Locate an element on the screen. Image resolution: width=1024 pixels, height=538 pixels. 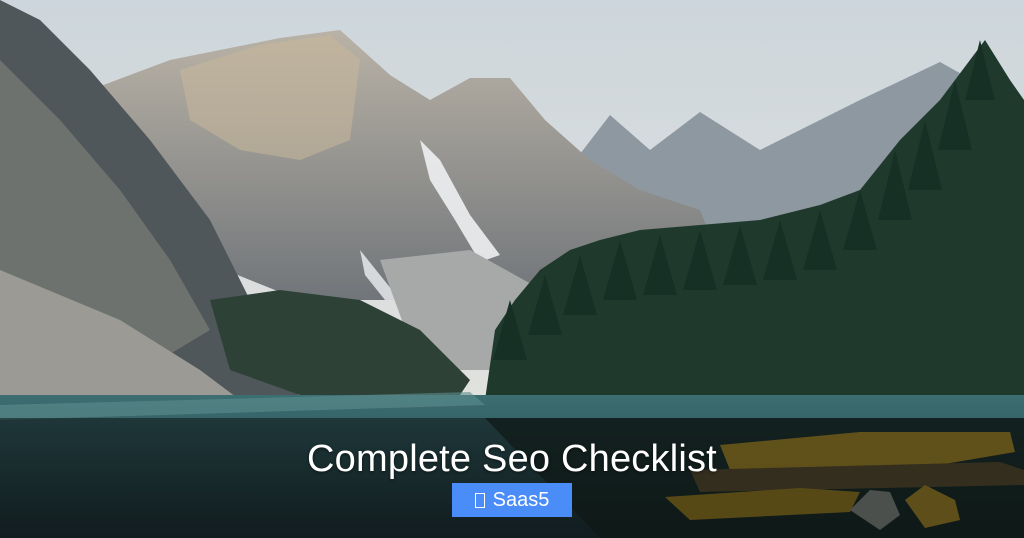
category-label: Saas5 is located at coordinates (521, 499).